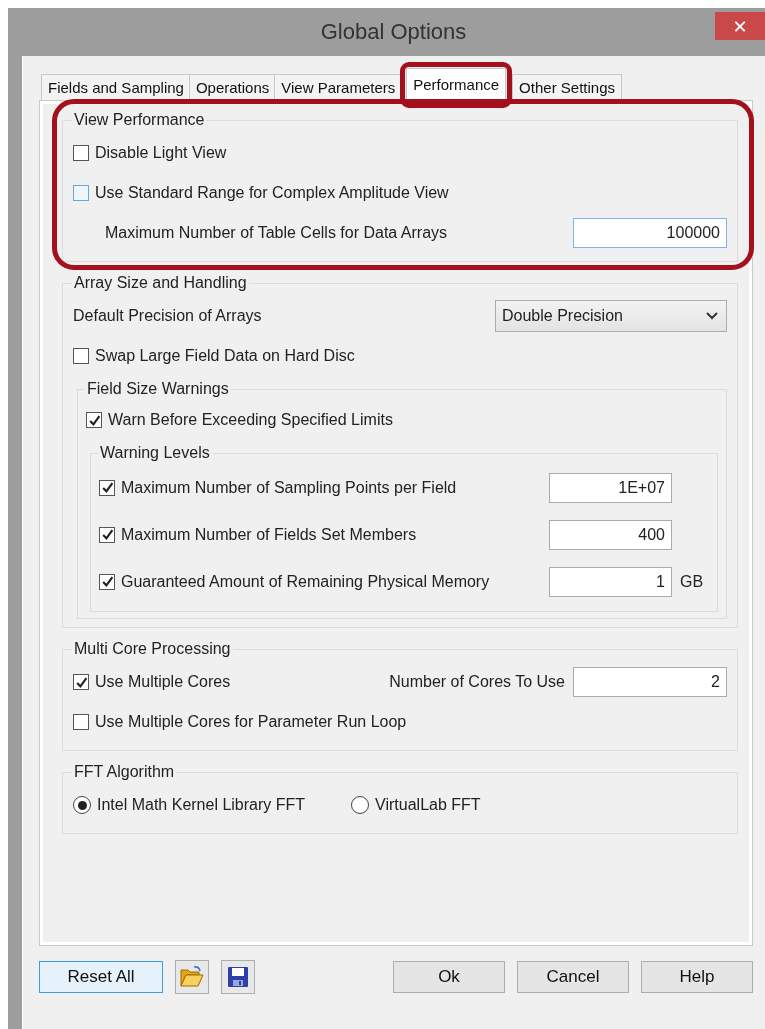 Image resolution: width=765 pixels, height=1029 pixels. What do you see at coordinates (238, 977) in the screenshot?
I see `save-button` at bounding box center [238, 977].